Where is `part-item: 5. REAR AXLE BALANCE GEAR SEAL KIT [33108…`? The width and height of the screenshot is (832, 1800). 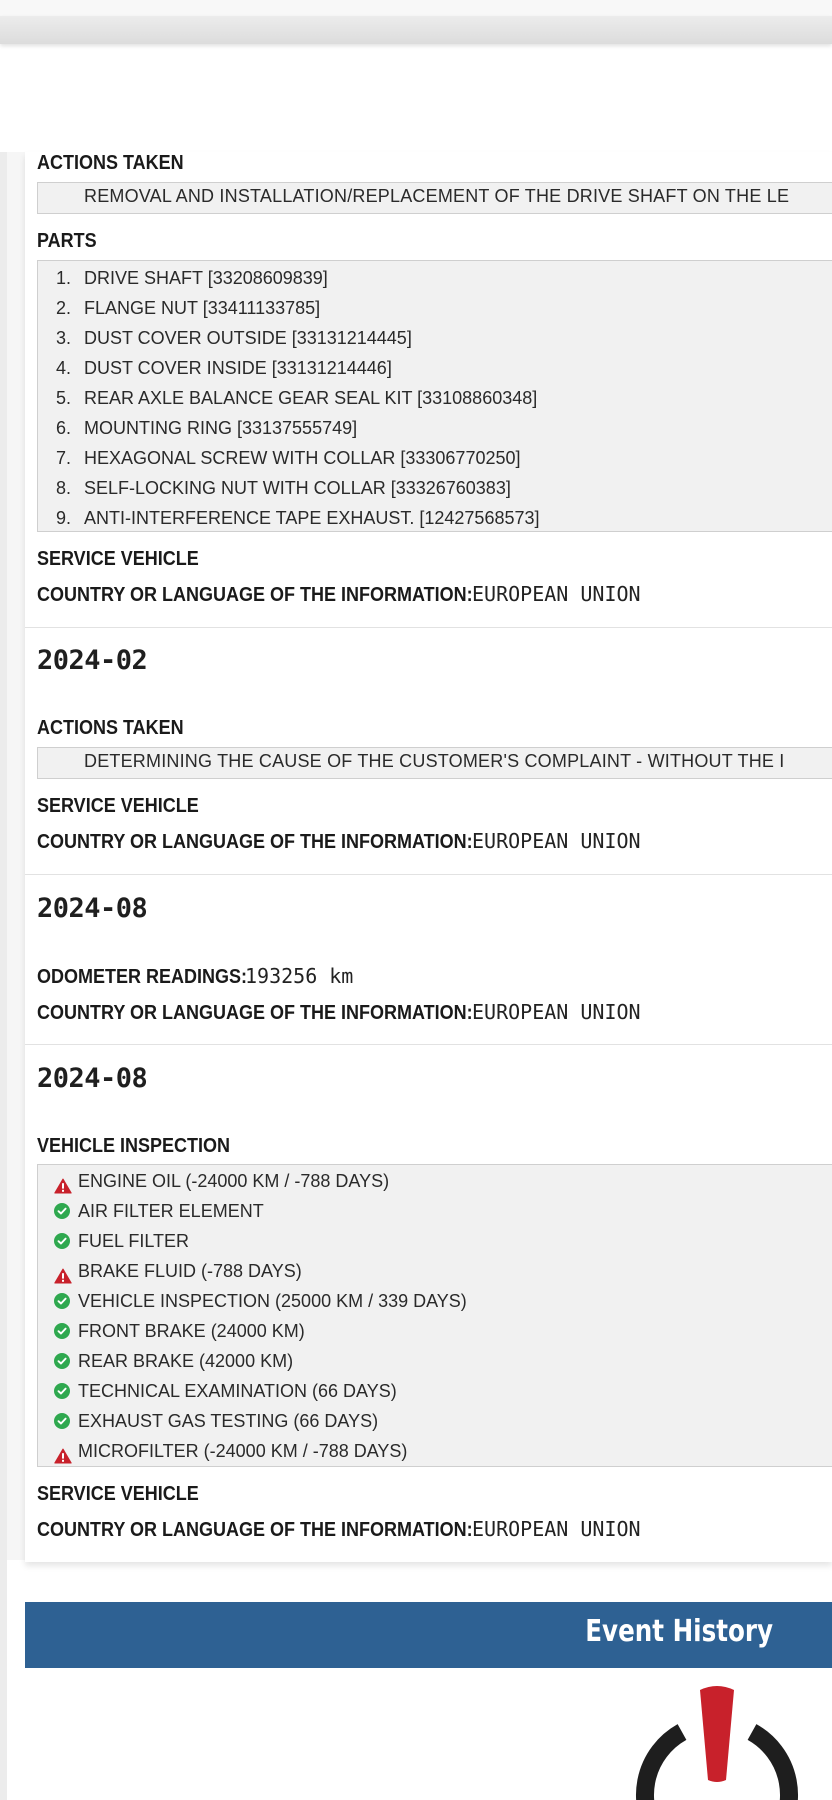 part-item: 5. REAR AXLE BALANCE GEAR SEAL KIT [33108… is located at coordinates (435, 398).